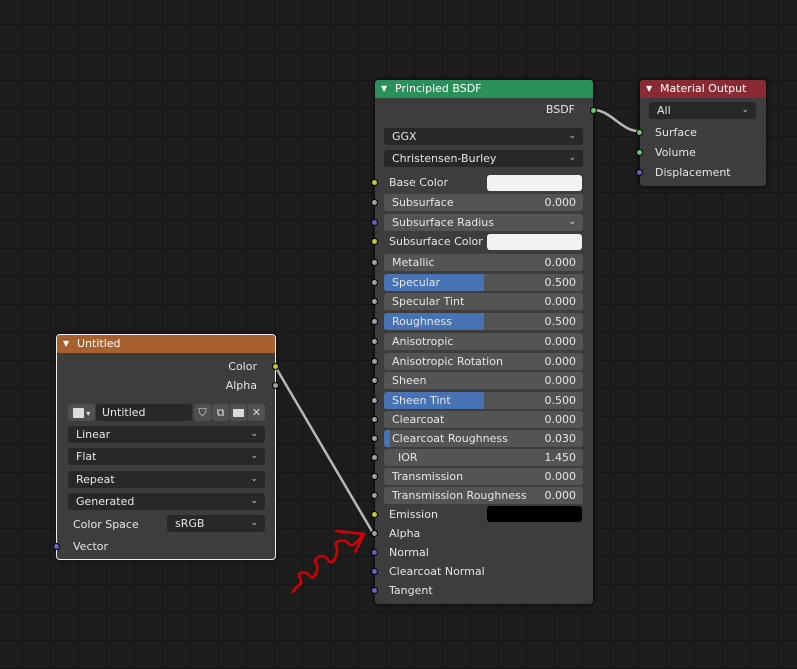 The width and height of the screenshot is (797, 669). I want to click on input-vector-socket, so click(56, 546).